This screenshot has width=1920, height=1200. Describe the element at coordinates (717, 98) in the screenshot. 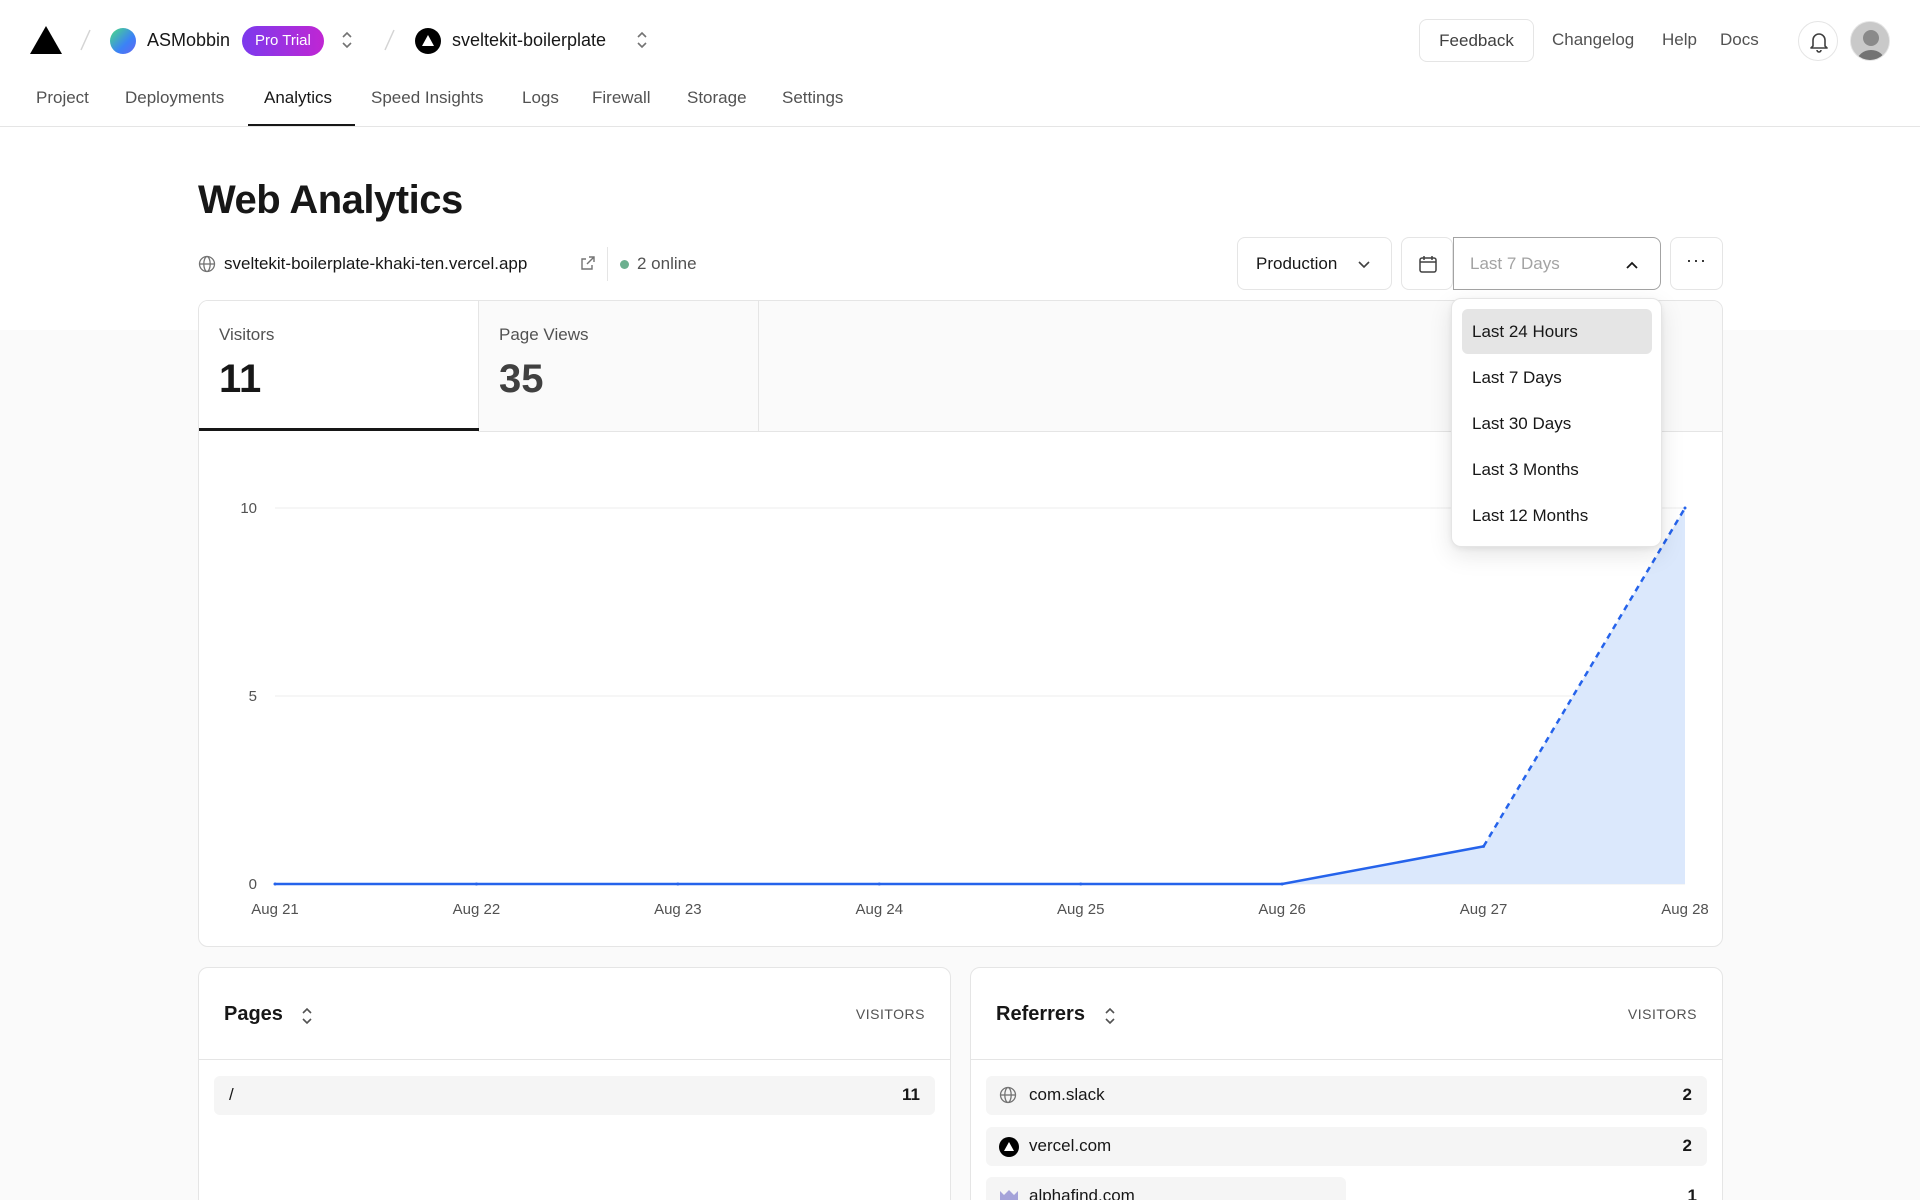

I see `tab-storage: Storage` at that location.